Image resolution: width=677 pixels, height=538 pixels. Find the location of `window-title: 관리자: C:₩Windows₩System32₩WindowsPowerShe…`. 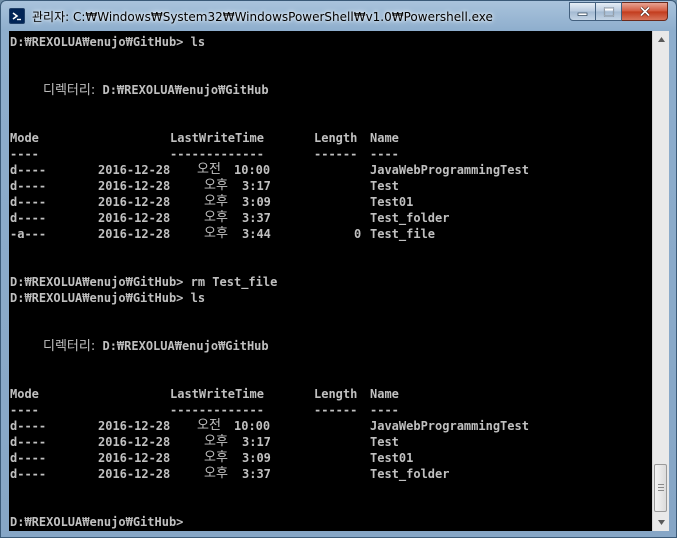

window-title: 관리자: C:₩Windows₩System32₩WindowsPowerShe… is located at coordinates (262, 17).